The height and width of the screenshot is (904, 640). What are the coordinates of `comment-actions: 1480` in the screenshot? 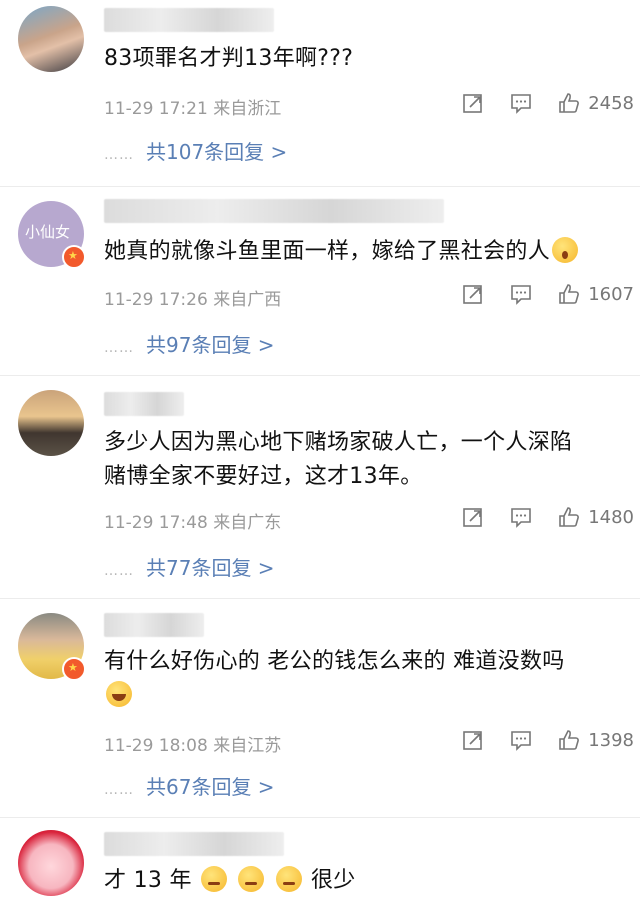 It's located at (535, 517).